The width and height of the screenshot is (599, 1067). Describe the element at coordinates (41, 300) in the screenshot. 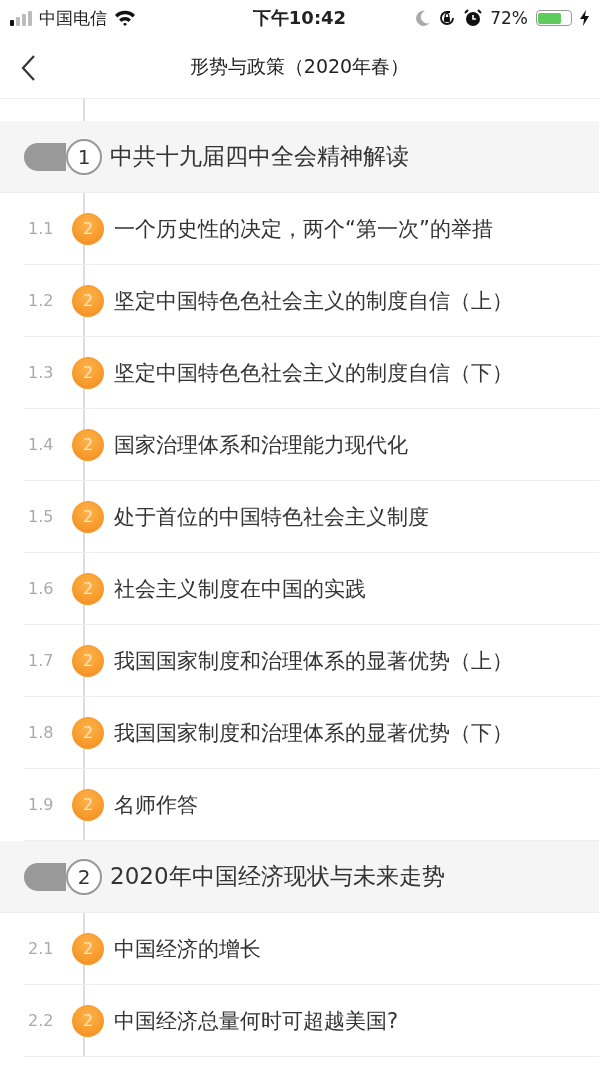

I see `lesson-number: 1.2` at that location.